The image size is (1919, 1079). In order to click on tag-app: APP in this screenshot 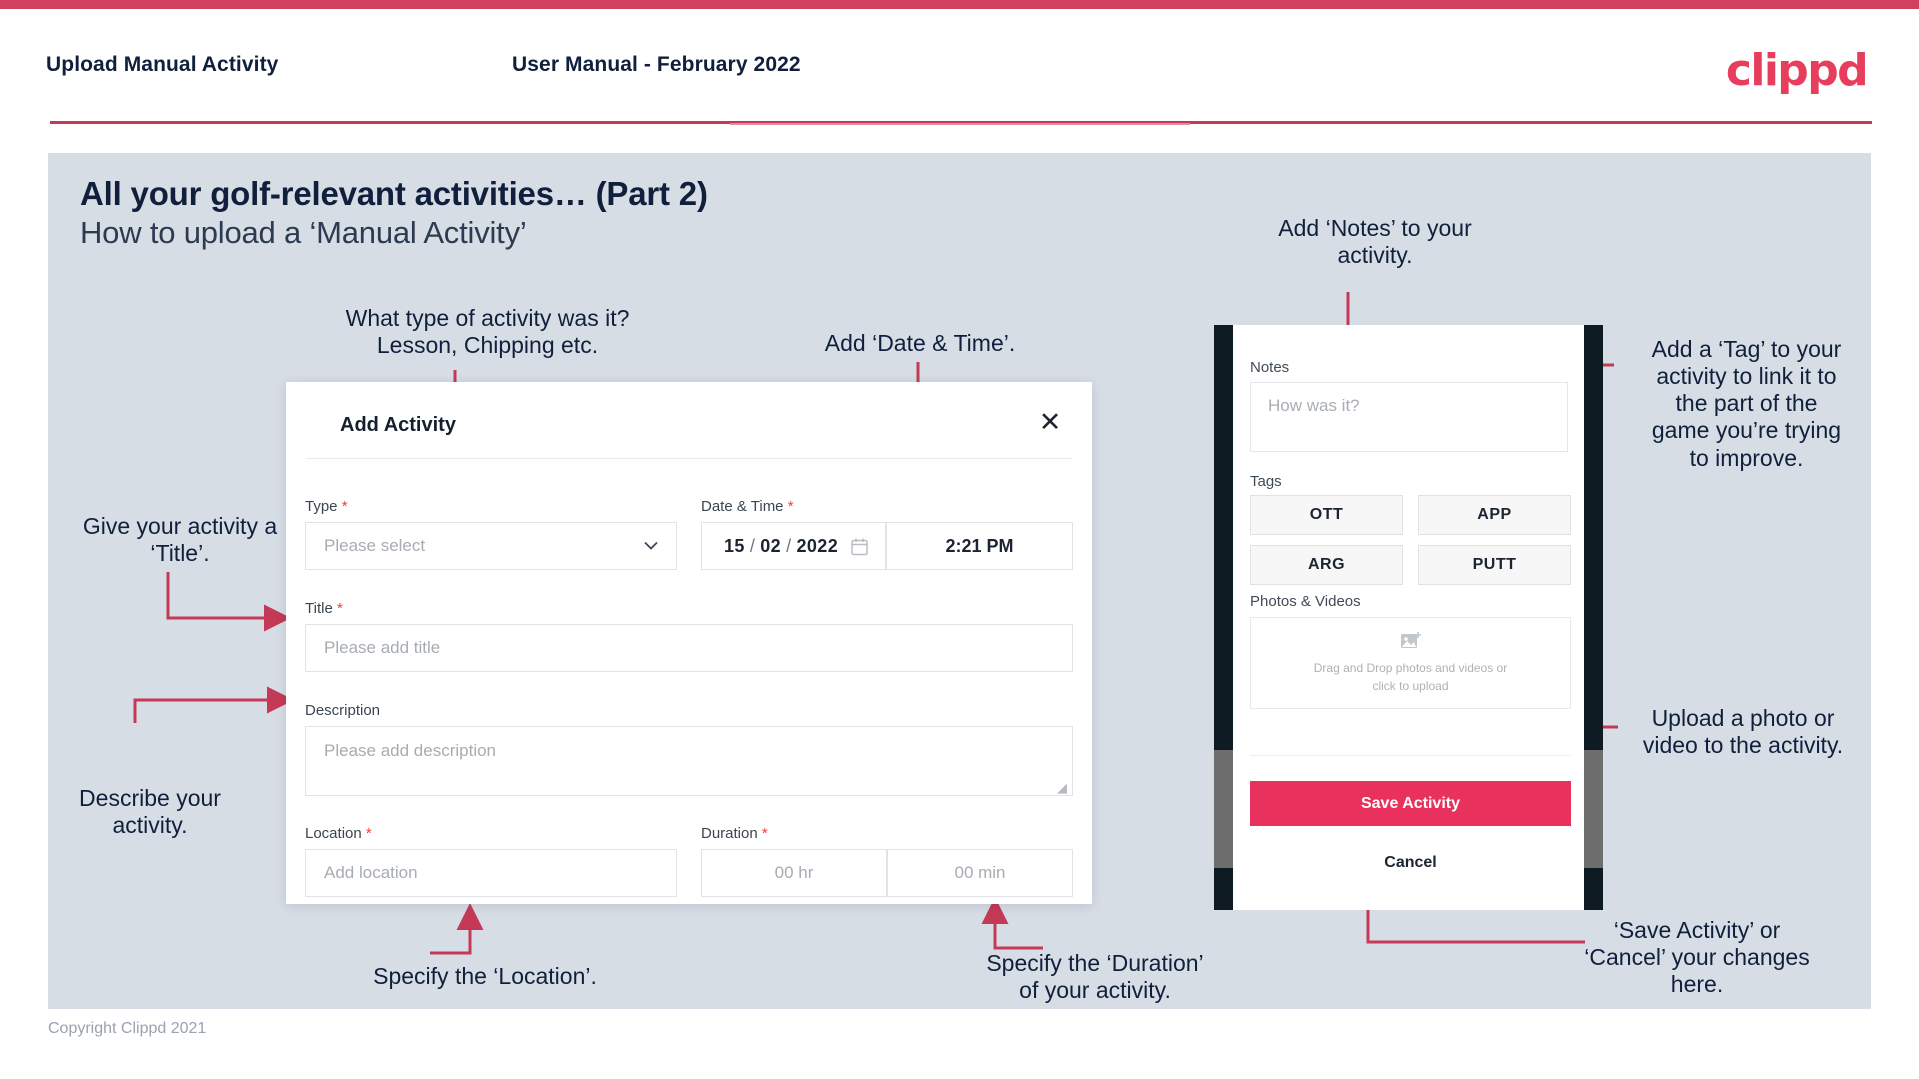, I will do `click(1494, 515)`.